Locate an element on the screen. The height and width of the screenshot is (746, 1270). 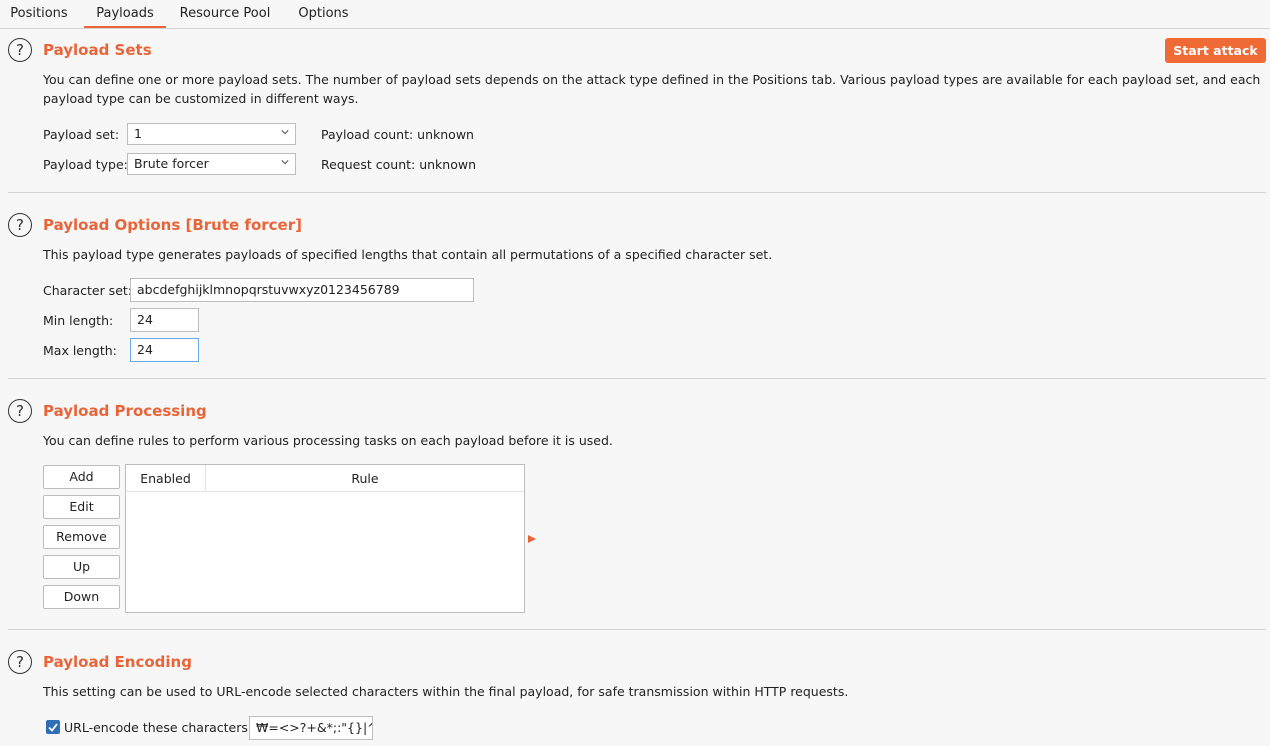
start-attack-button: Start attack is located at coordinates (1215, 50).